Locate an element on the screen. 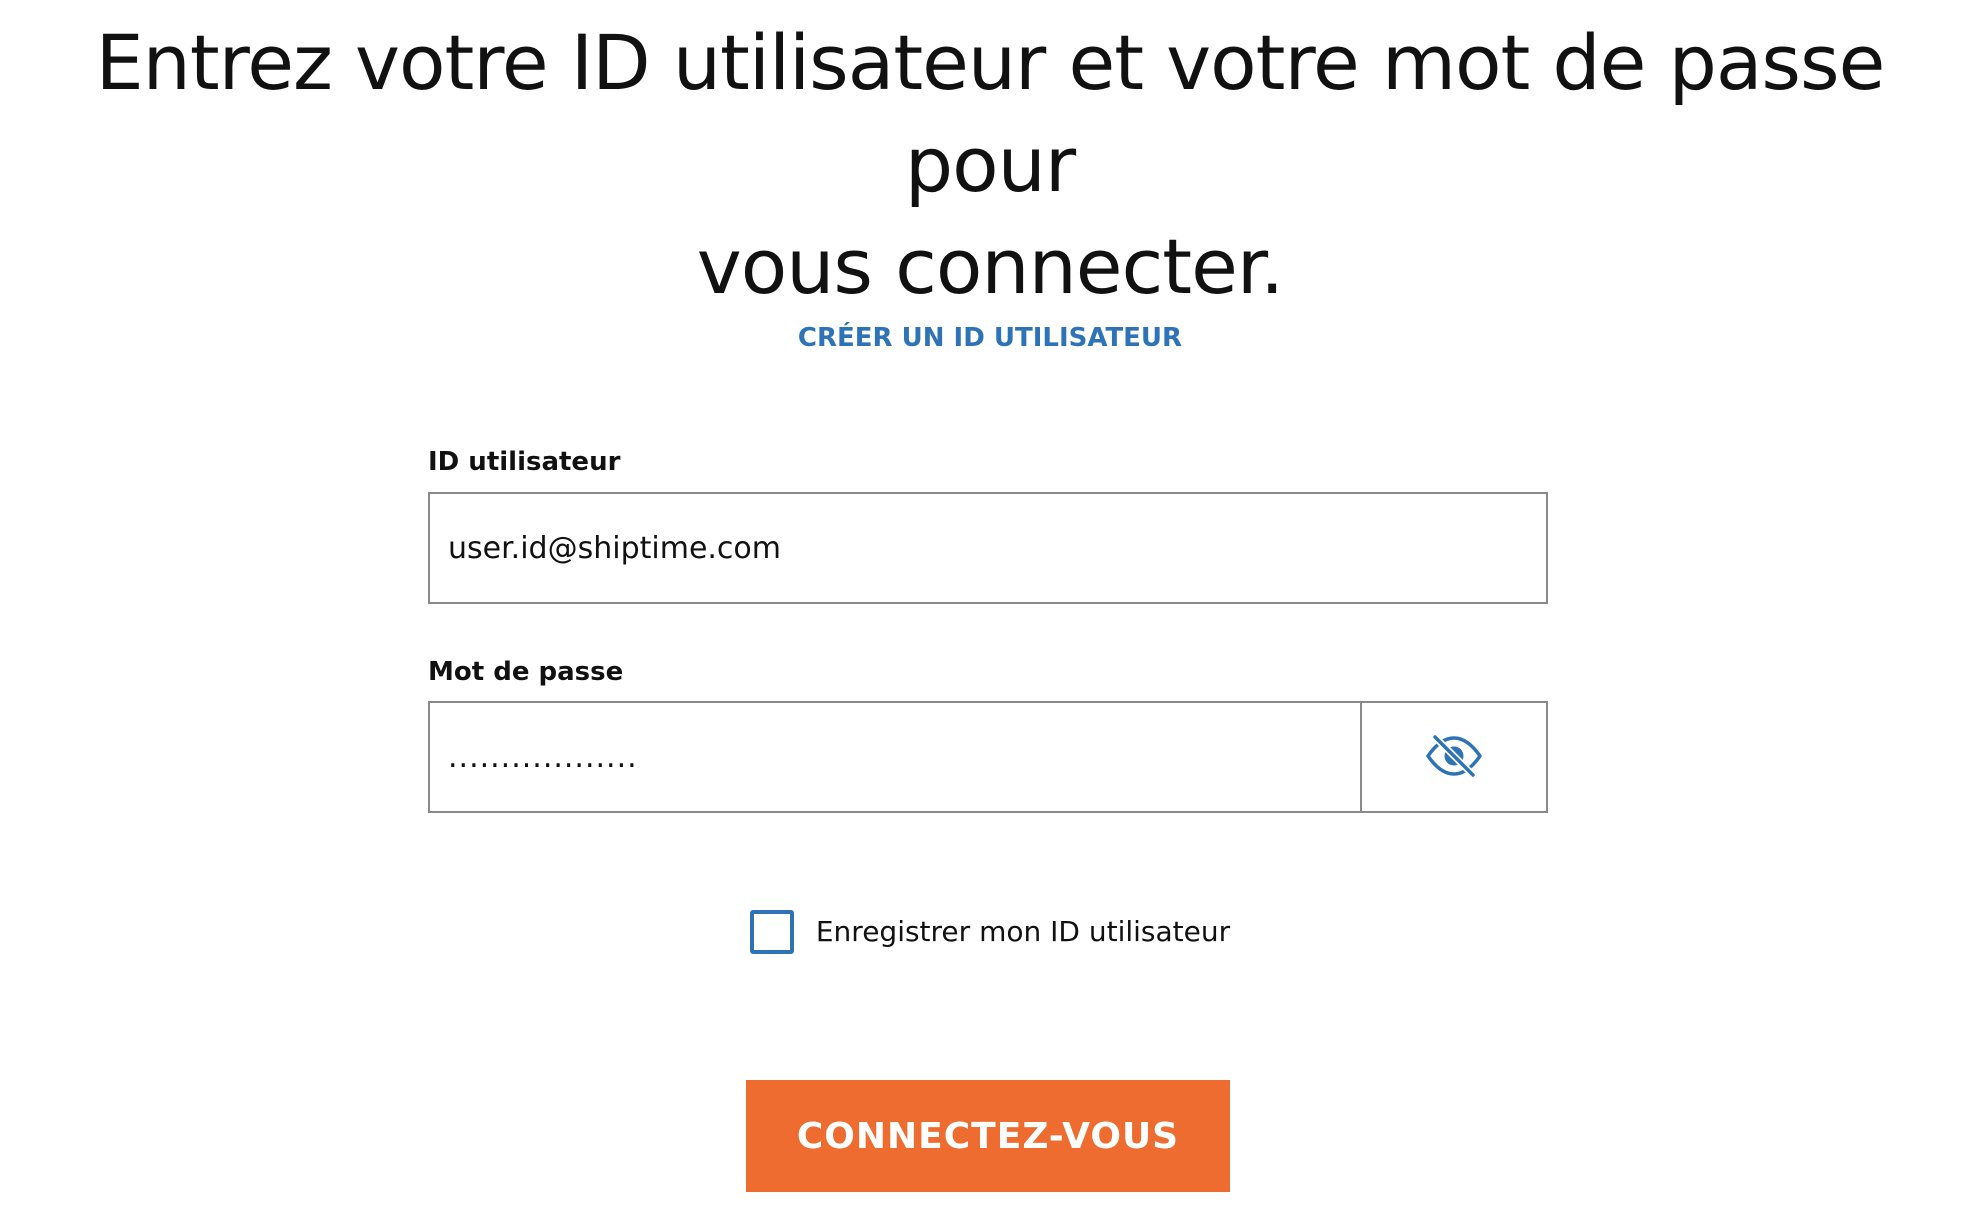 The image size is (1980, 1228). page-title-line-2: vous connecter. is located at coordinates (990, 266).